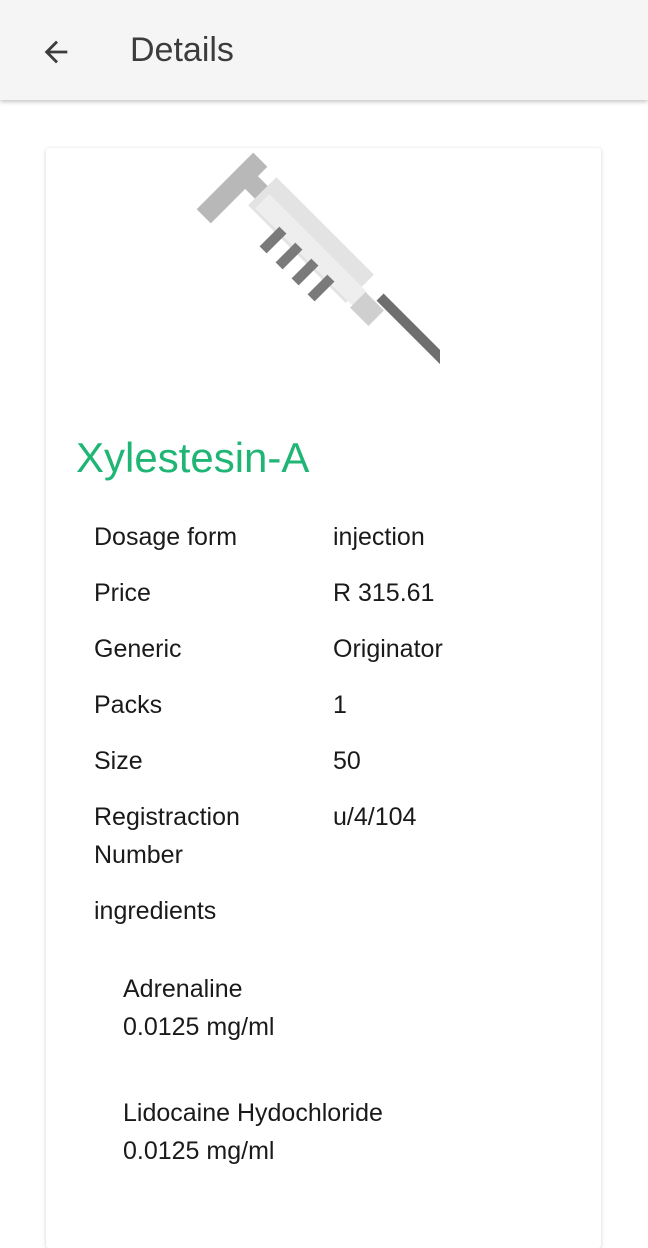 Image resolution: width=648 pixels, height=1248 pixels. I want to click on detail-row-registration-number: Registraction Number u/4/104, so click(324, 836).